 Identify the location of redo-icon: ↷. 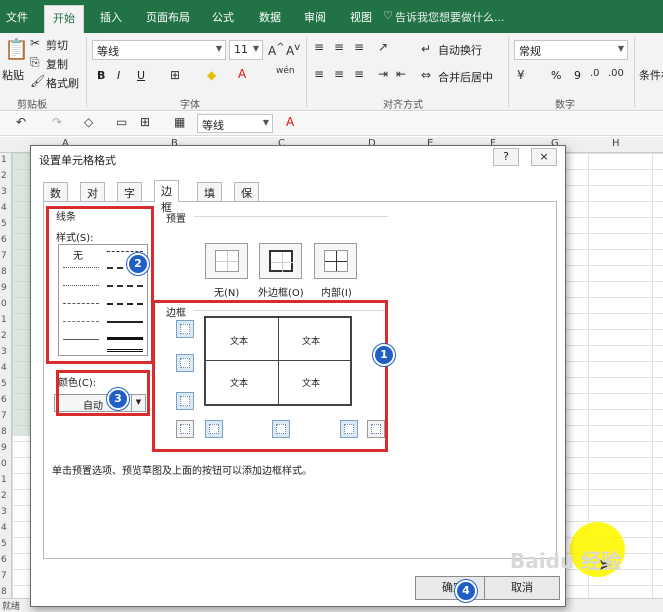
(57, 122).